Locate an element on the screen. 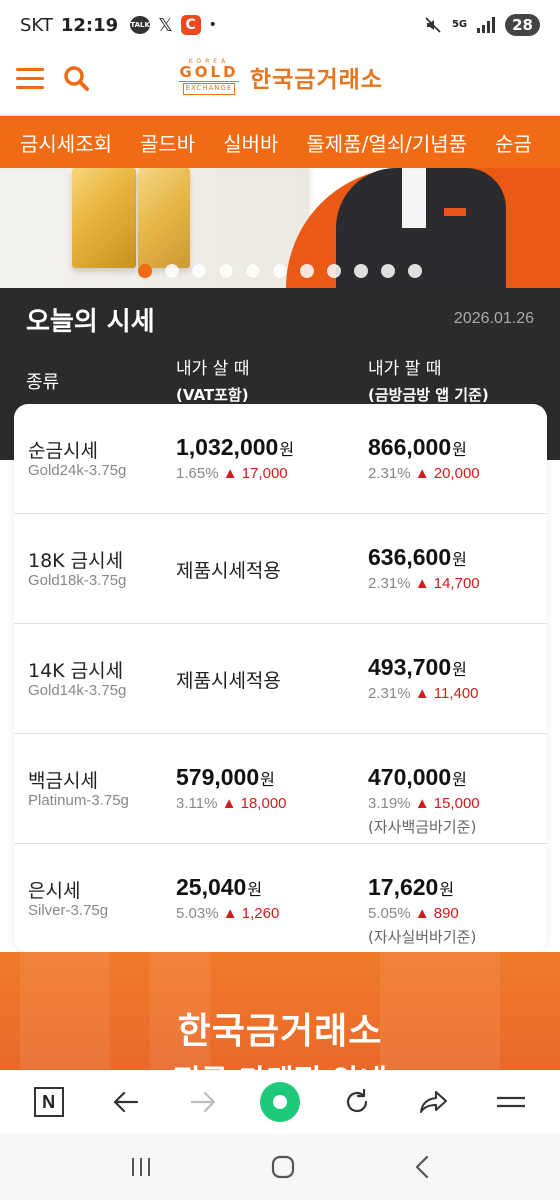 The height and width of the screenshot is (1200, 560). logo-exchange: EXCHANGE is located at coordinates (209, 89).